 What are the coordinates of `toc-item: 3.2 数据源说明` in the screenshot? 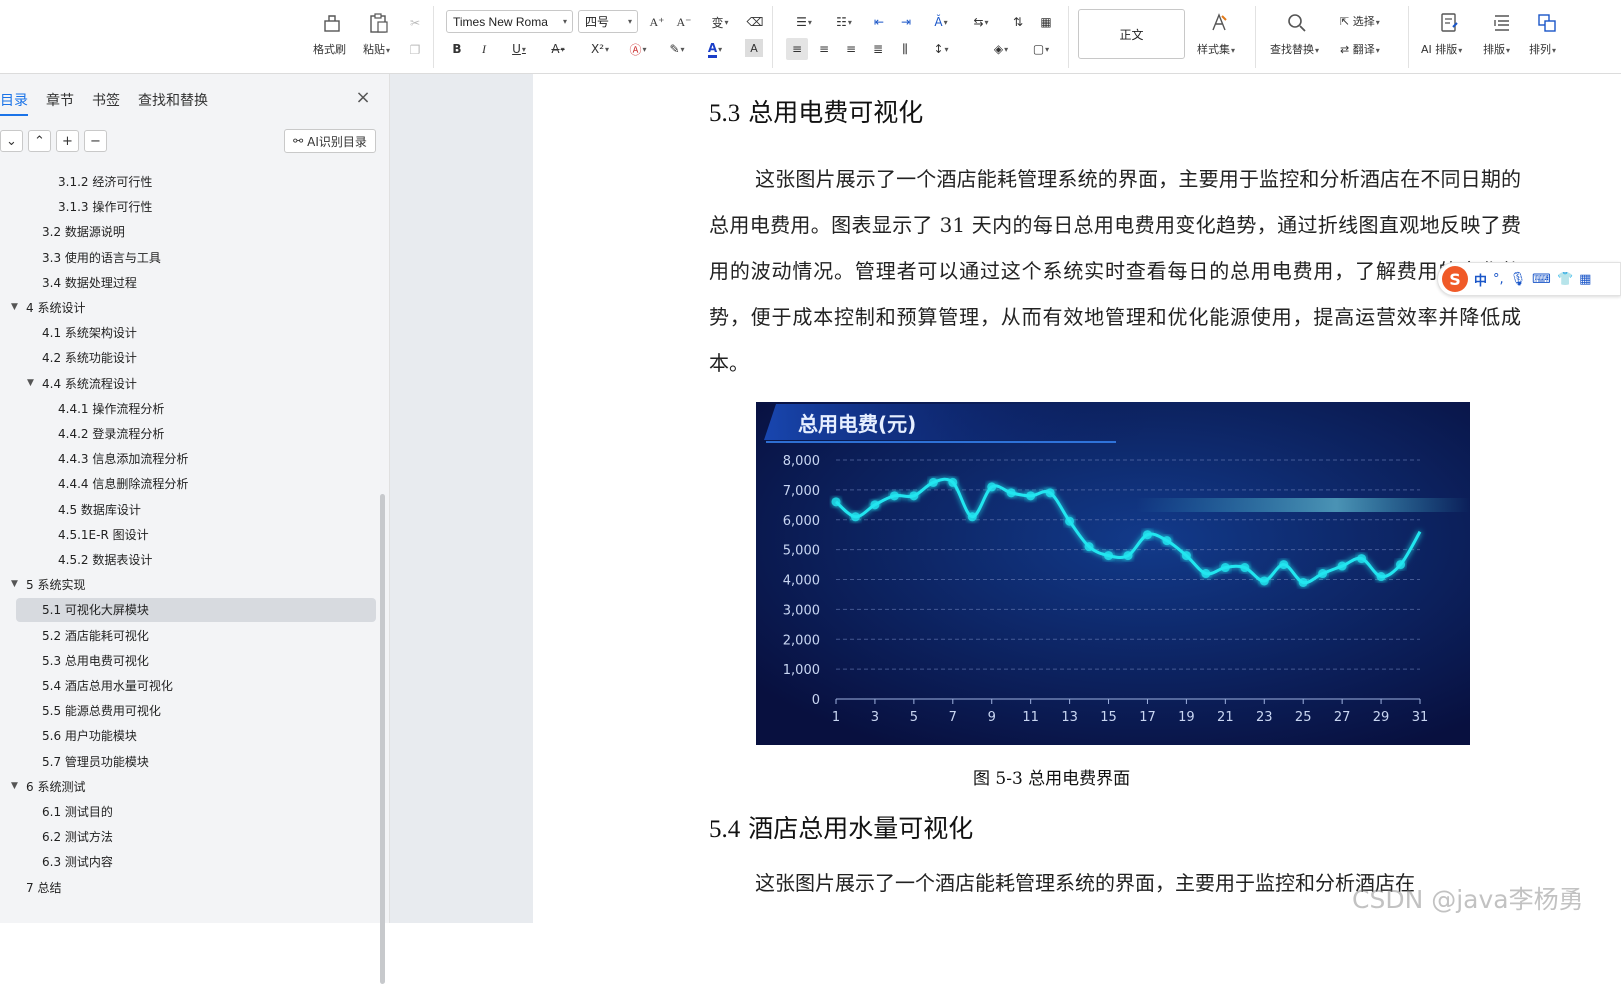 It's located at (83, 232).